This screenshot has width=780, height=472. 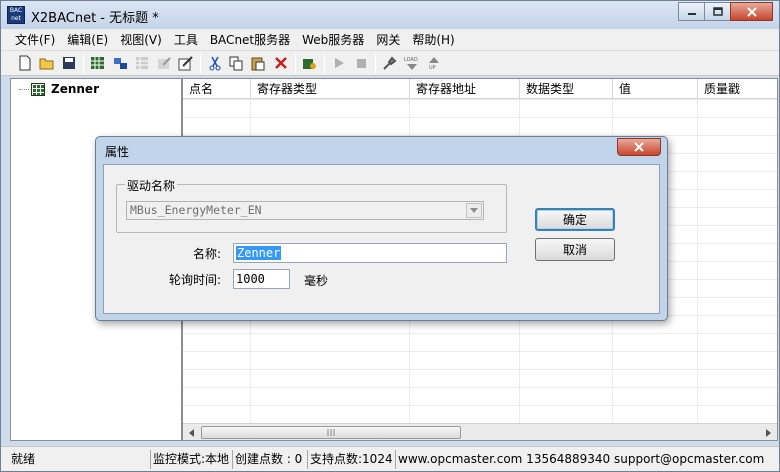 What do you see at coordinates (432, 68) in the screenshot?
I see `svg-text: UP` at bounding box center [432, 68].